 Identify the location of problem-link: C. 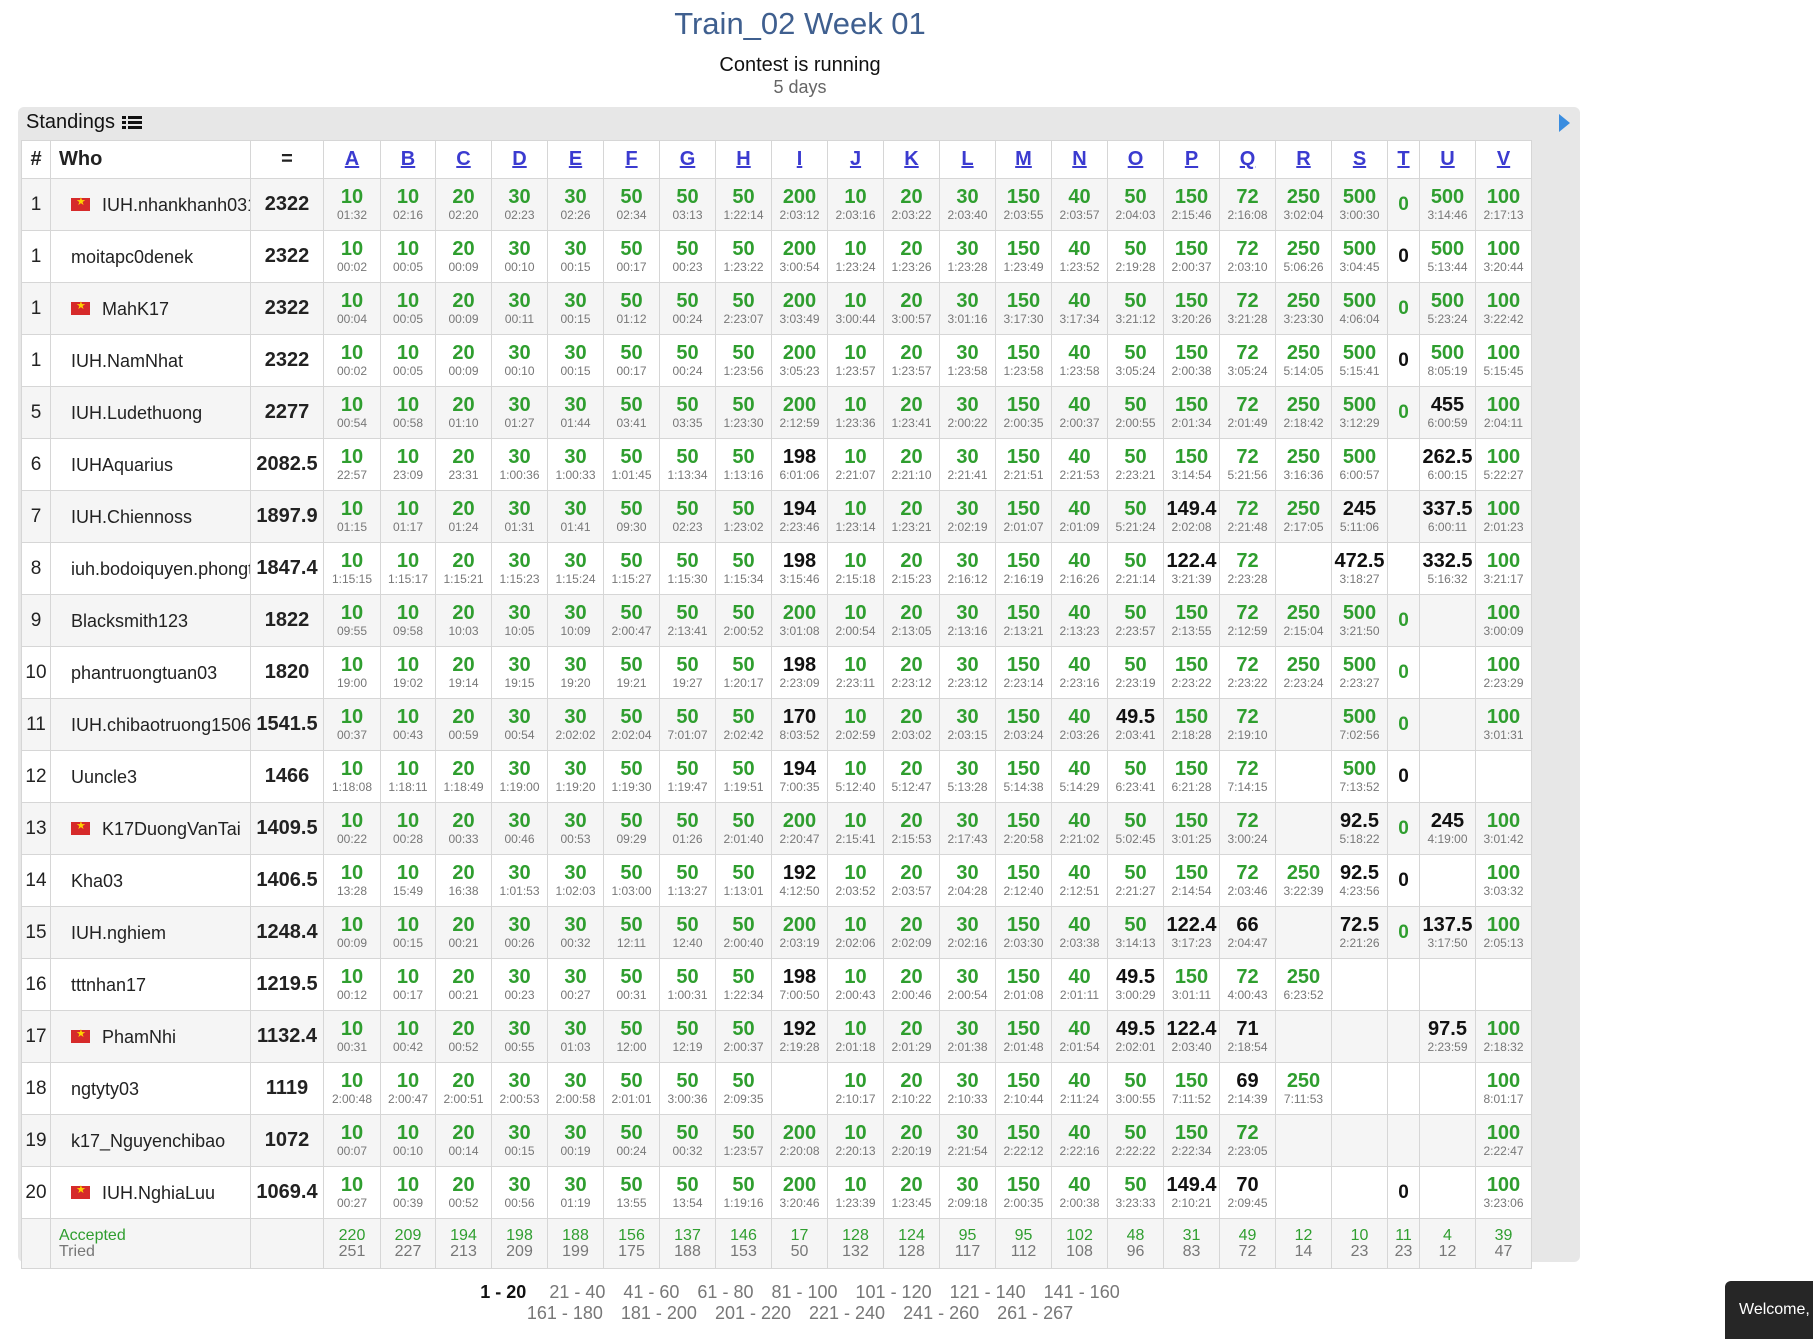
(463, 159).